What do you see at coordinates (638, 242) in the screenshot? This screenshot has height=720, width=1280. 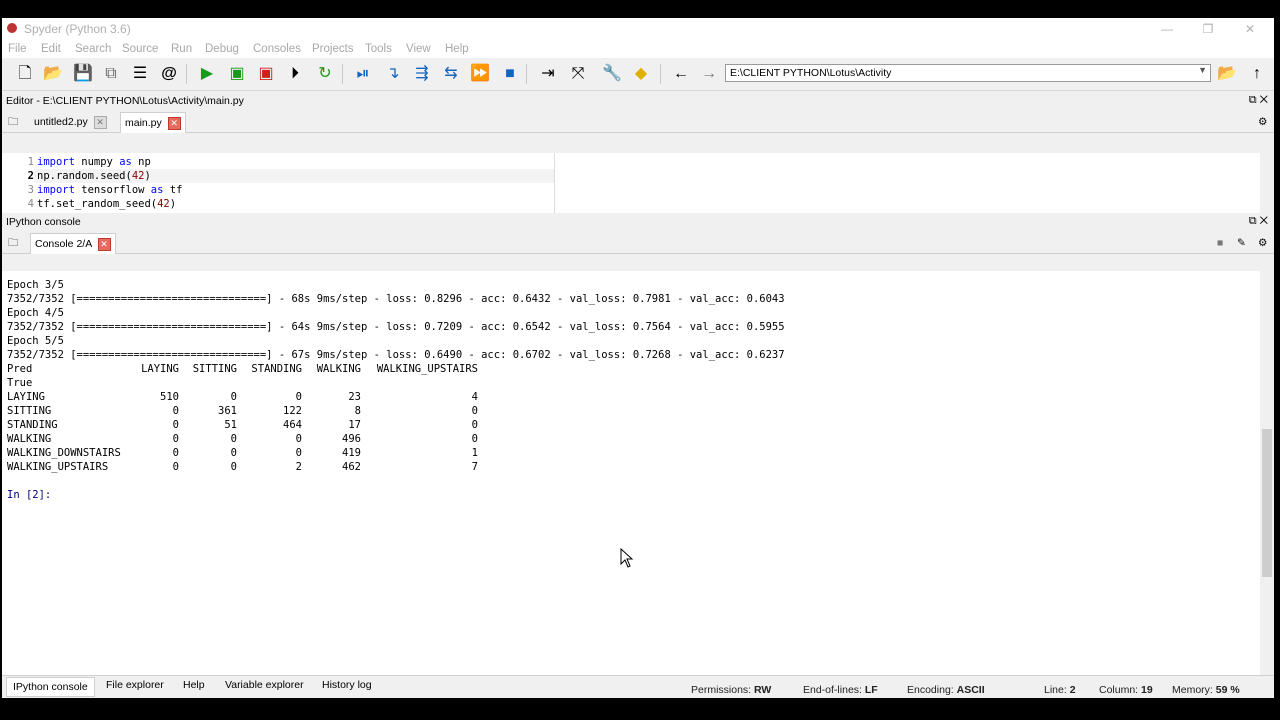 I see `console-tab-bar: 🗀 Console 2/A ✕ ■ ✎ ⚙` at bounding box center [638, 242].